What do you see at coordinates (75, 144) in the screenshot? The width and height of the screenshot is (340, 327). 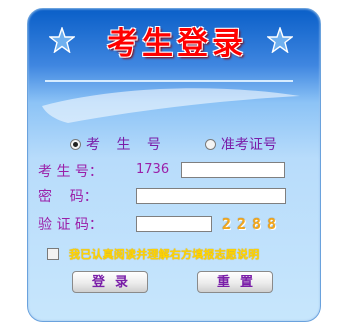 I see `radio-button-checked` at bounding box center [75, 144].